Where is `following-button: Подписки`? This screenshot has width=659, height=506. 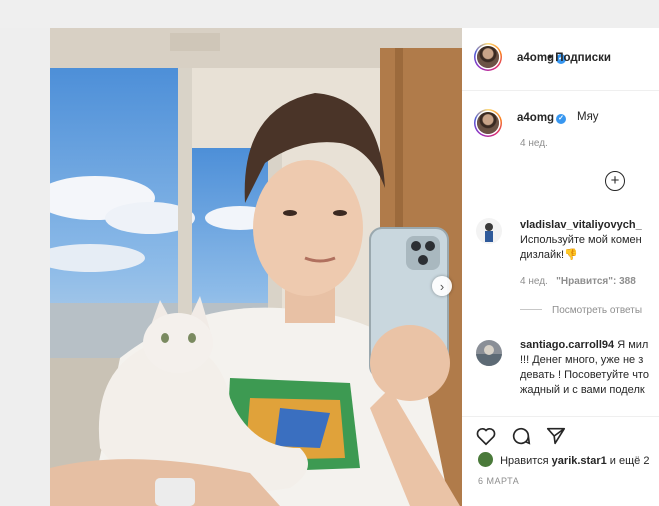 following-button: Подписки is located at coordinates (583, 58).